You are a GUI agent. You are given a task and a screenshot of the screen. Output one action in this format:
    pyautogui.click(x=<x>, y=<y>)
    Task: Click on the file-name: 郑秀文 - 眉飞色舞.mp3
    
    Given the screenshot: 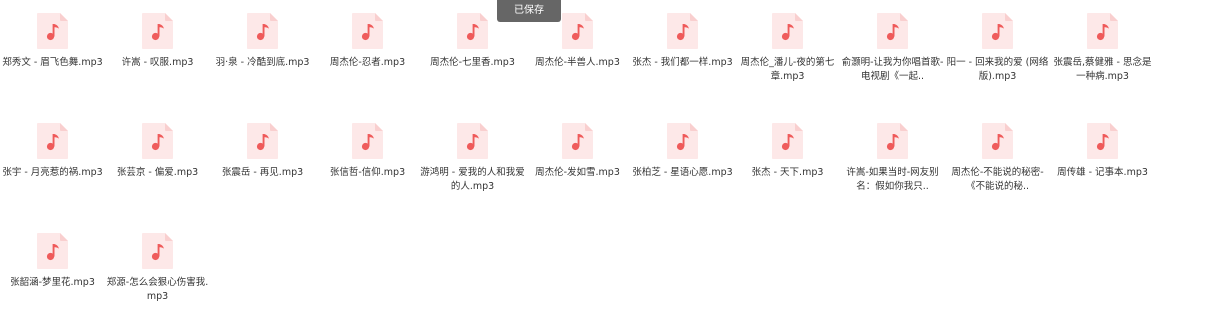 What is the action you would take?
    pyautogui.click(x=52, y=62)
    